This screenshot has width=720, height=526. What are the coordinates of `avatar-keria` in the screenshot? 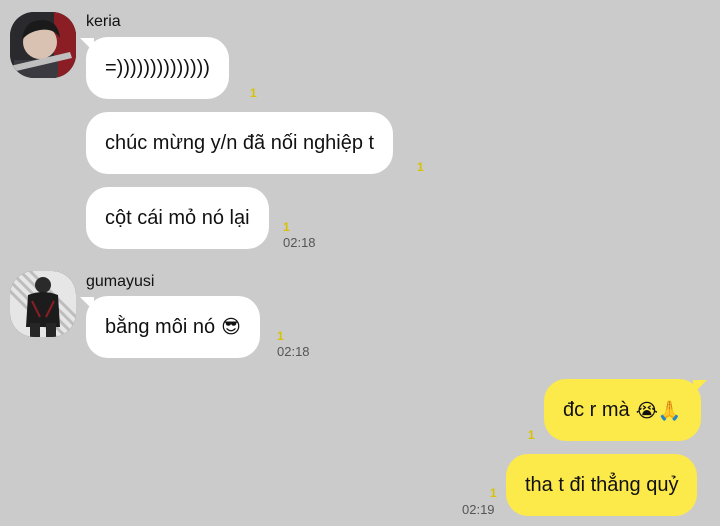 It's located at (43, 45).